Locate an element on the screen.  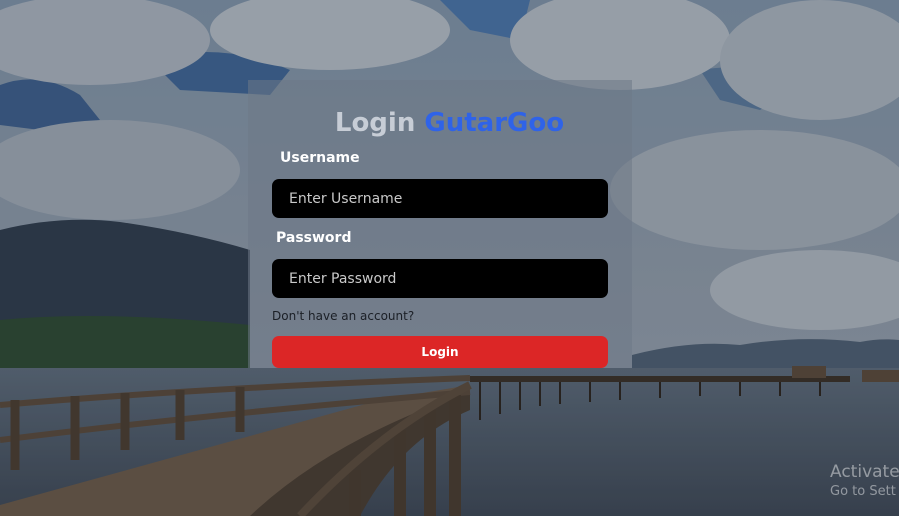
login-title: Login GutarGoo is located at coordinates (449, 123).